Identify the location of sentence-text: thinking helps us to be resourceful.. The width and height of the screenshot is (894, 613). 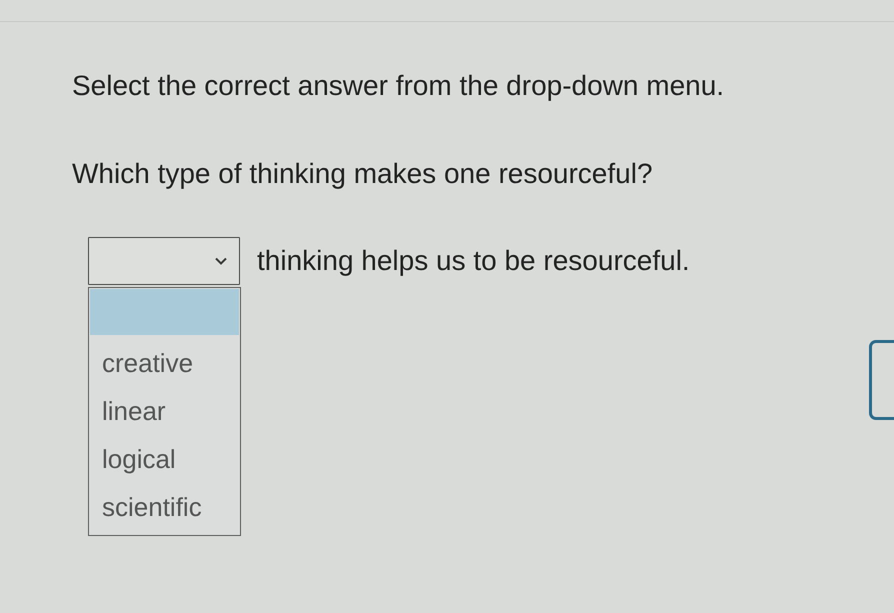
(473, 261).